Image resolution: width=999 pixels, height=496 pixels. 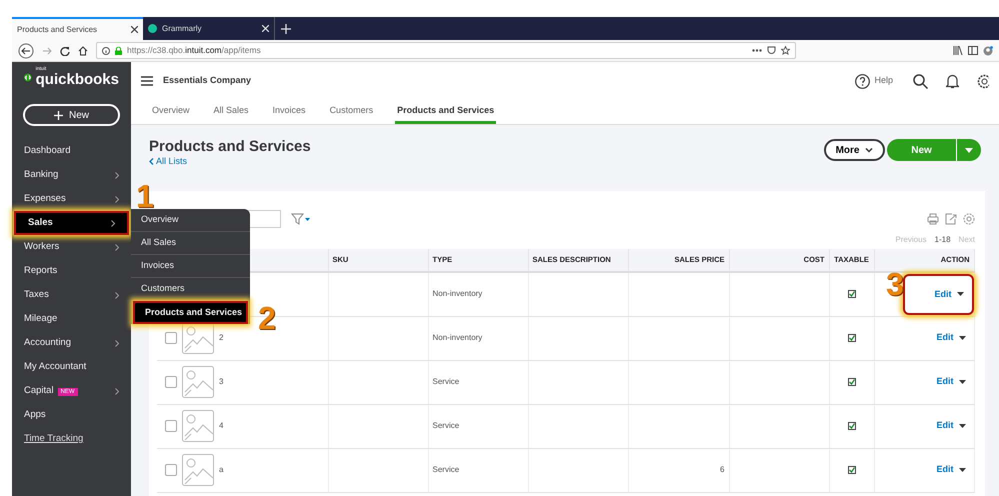 I want to click on browser-tab: Grammarly, so click(x=208, y=28).